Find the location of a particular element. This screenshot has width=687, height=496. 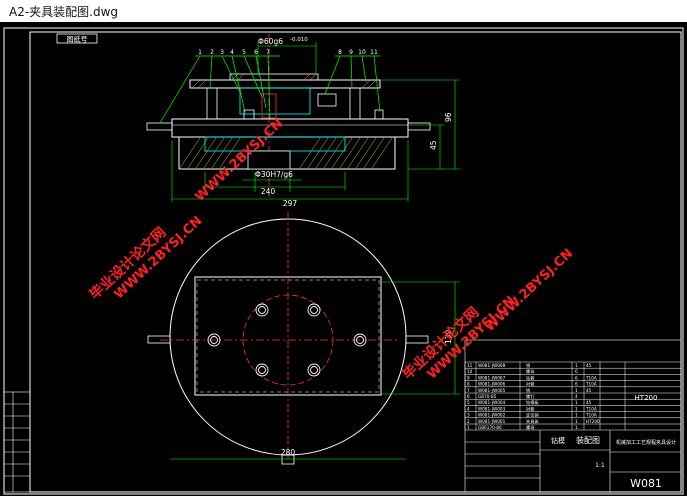

dim-96: 96 is located at coordinates (448, 117).